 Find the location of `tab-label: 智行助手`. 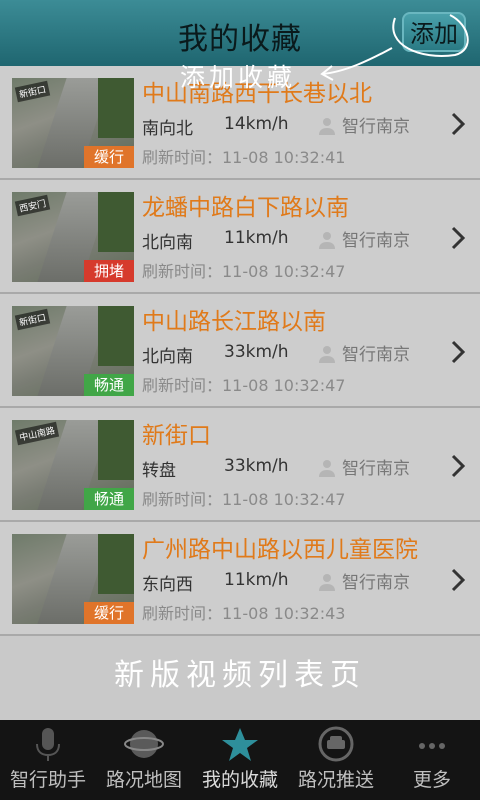

tab-label: 智行助手 is located at coordinates (47, 780).